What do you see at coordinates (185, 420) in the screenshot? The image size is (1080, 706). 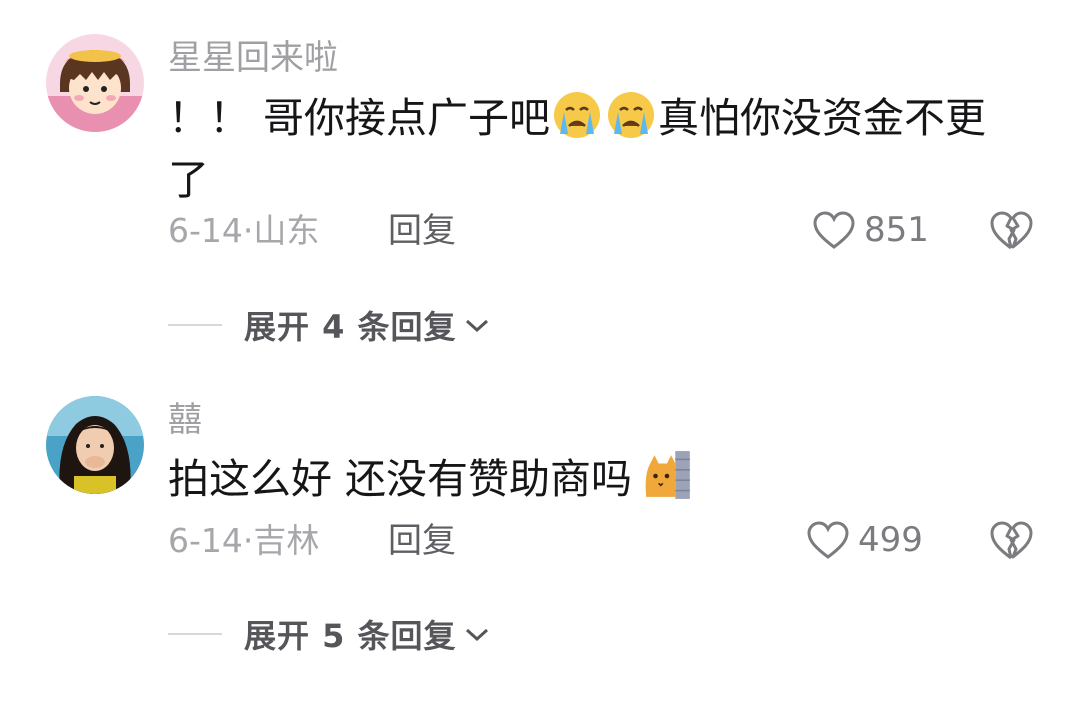 I see `username: 囍` at bounding box center [185, 420].